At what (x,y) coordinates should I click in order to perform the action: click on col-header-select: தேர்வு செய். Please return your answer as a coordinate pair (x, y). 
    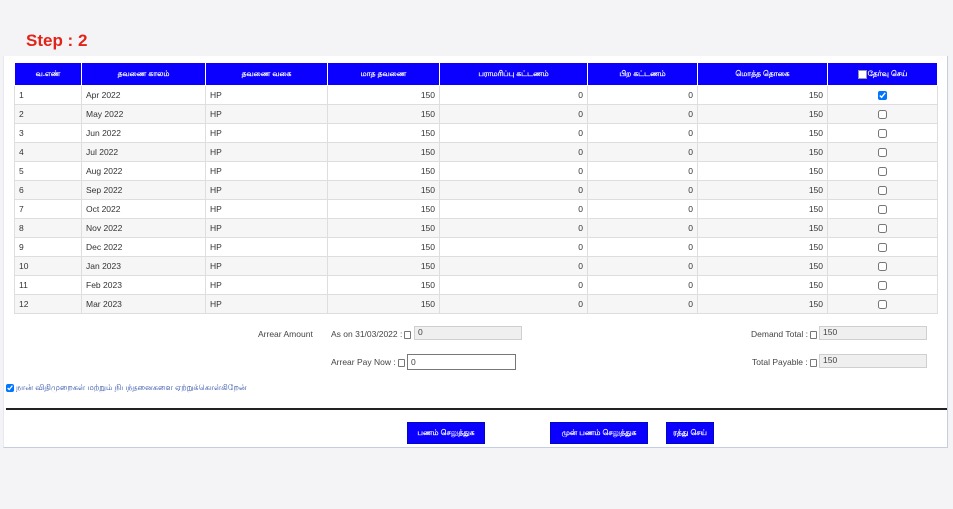
    Looking at the image, I should click on (882, 74).